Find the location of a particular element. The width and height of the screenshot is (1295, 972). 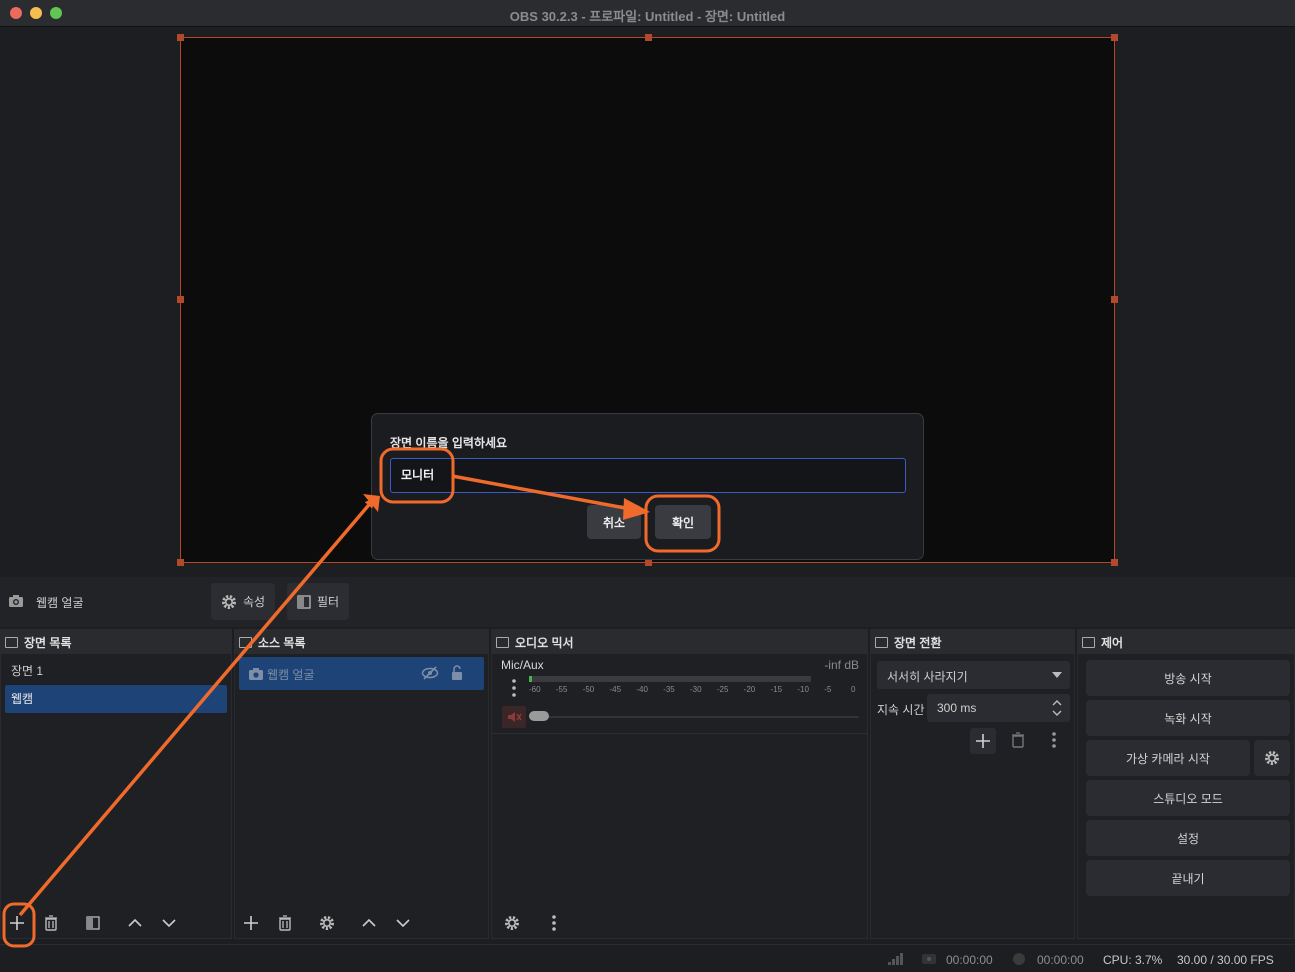

source-item-label: 웹캠 얼굴 is located at coordinates (291, 675).